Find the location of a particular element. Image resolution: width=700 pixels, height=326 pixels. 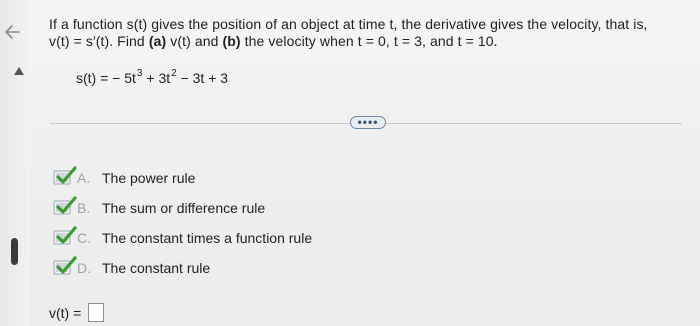

equation-term-2: + 3t is located at coordinates (156, 78).